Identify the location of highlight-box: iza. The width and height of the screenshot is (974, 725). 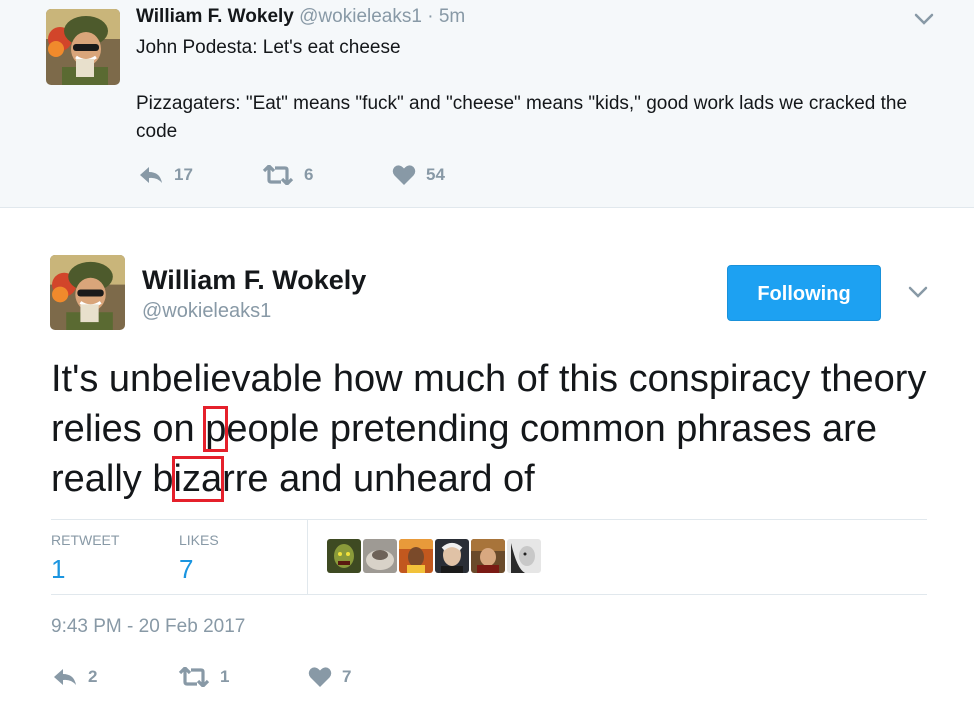
(198, 479).